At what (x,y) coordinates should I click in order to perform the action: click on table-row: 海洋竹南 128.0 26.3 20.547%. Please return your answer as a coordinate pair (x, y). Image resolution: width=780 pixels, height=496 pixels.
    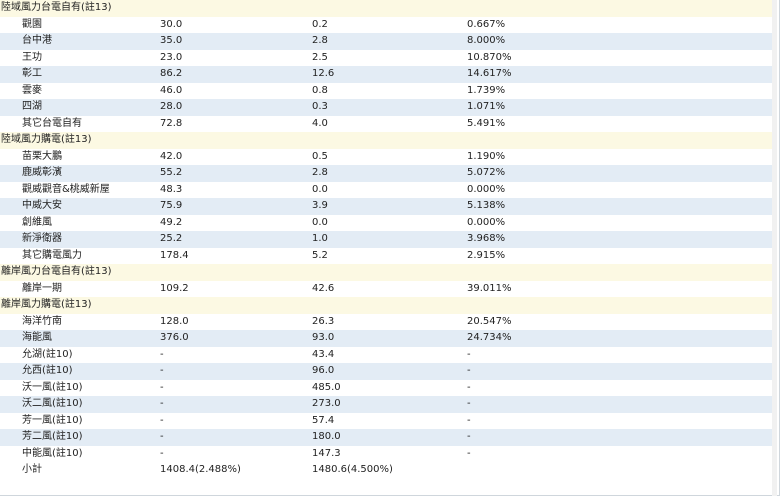
    Looking at the image, I should click on (386, 321).